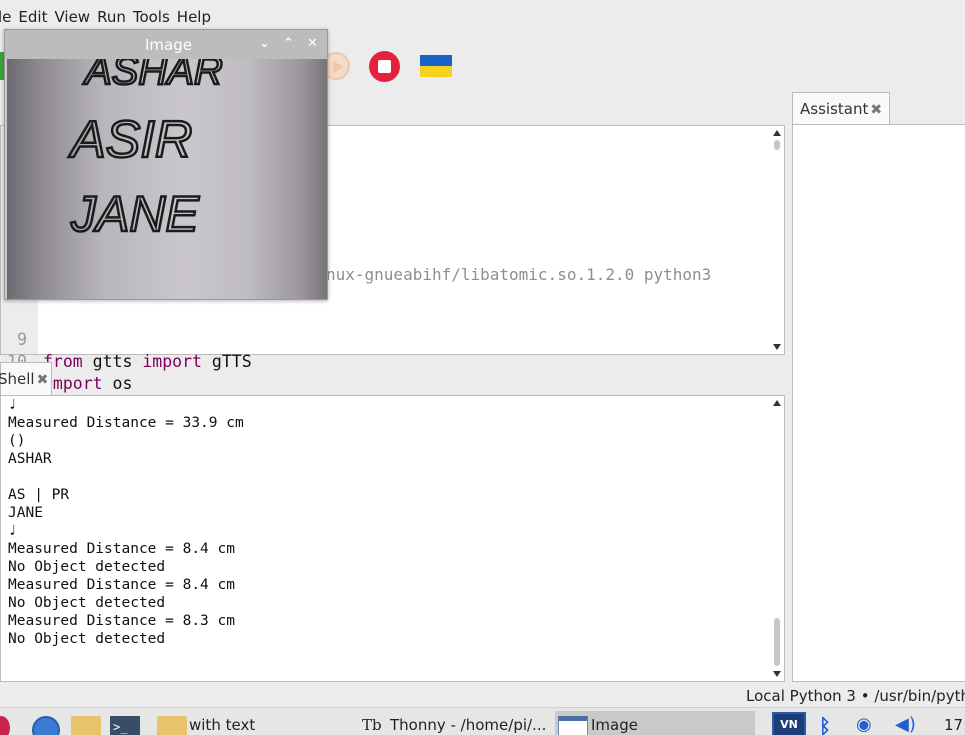  I want to click on handwritten-word: ASHAR, so click(153, 76).